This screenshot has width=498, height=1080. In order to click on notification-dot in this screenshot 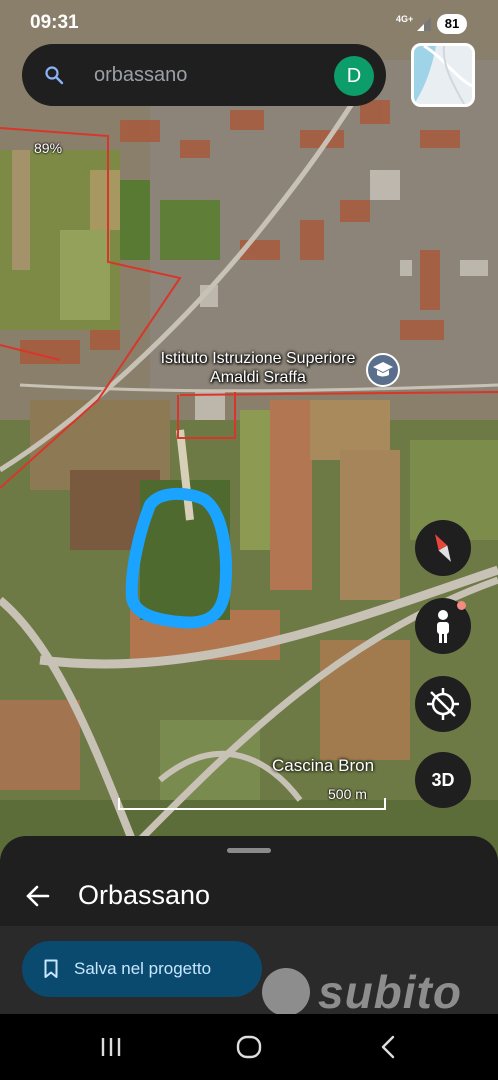, I will do `click(461, 605)`.